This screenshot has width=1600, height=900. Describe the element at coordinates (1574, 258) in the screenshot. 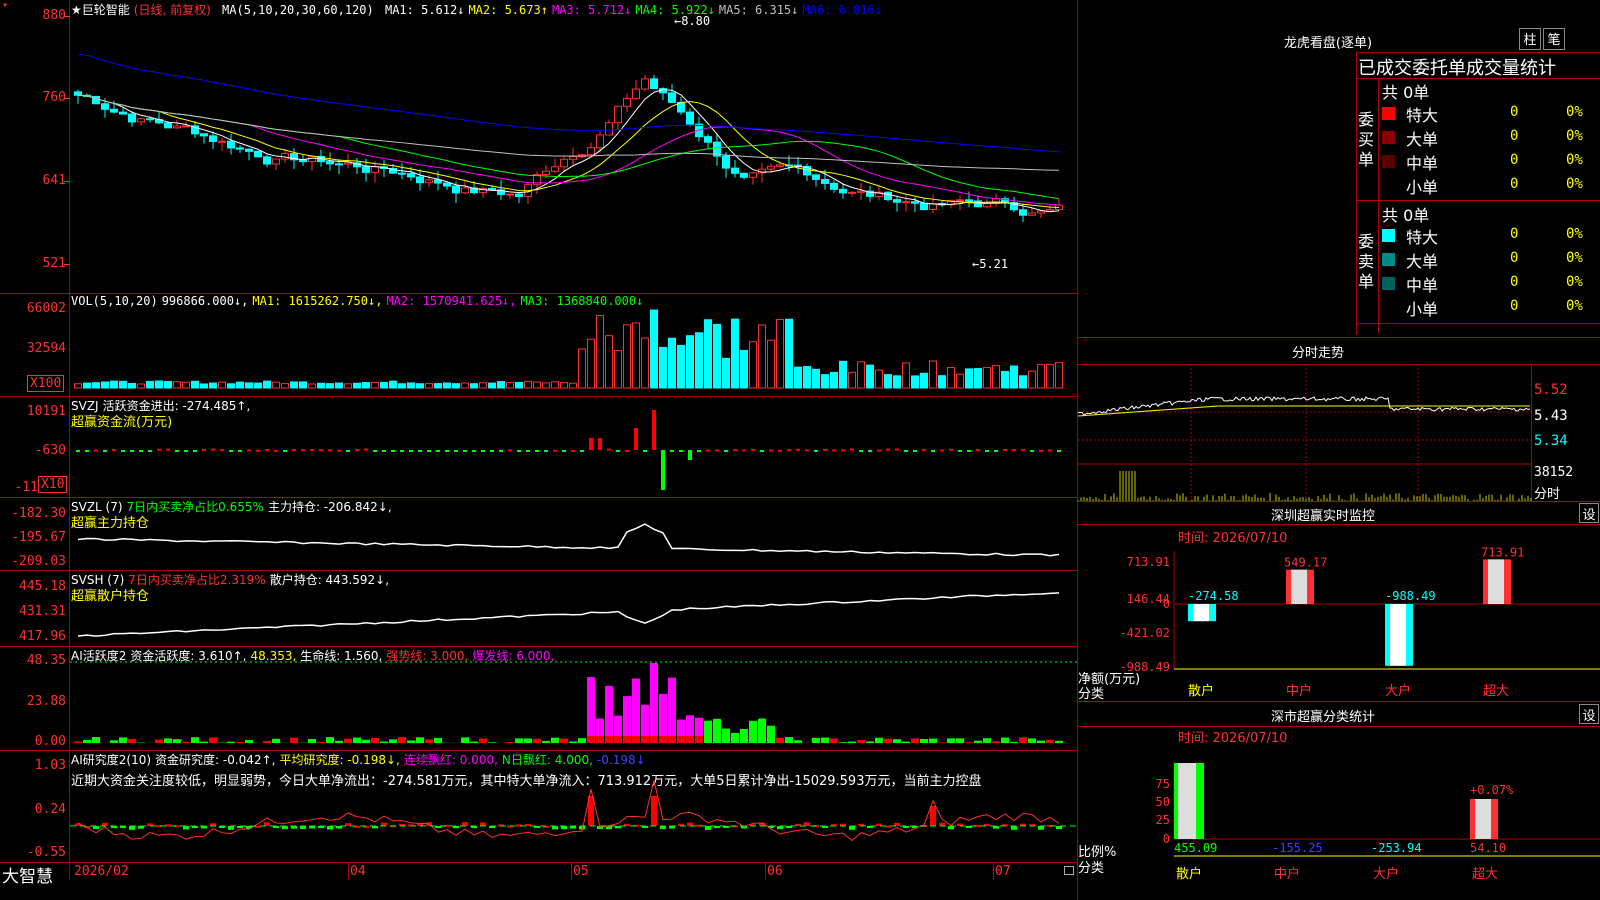

I see `sell-row-pct-1: 0%` at that location.